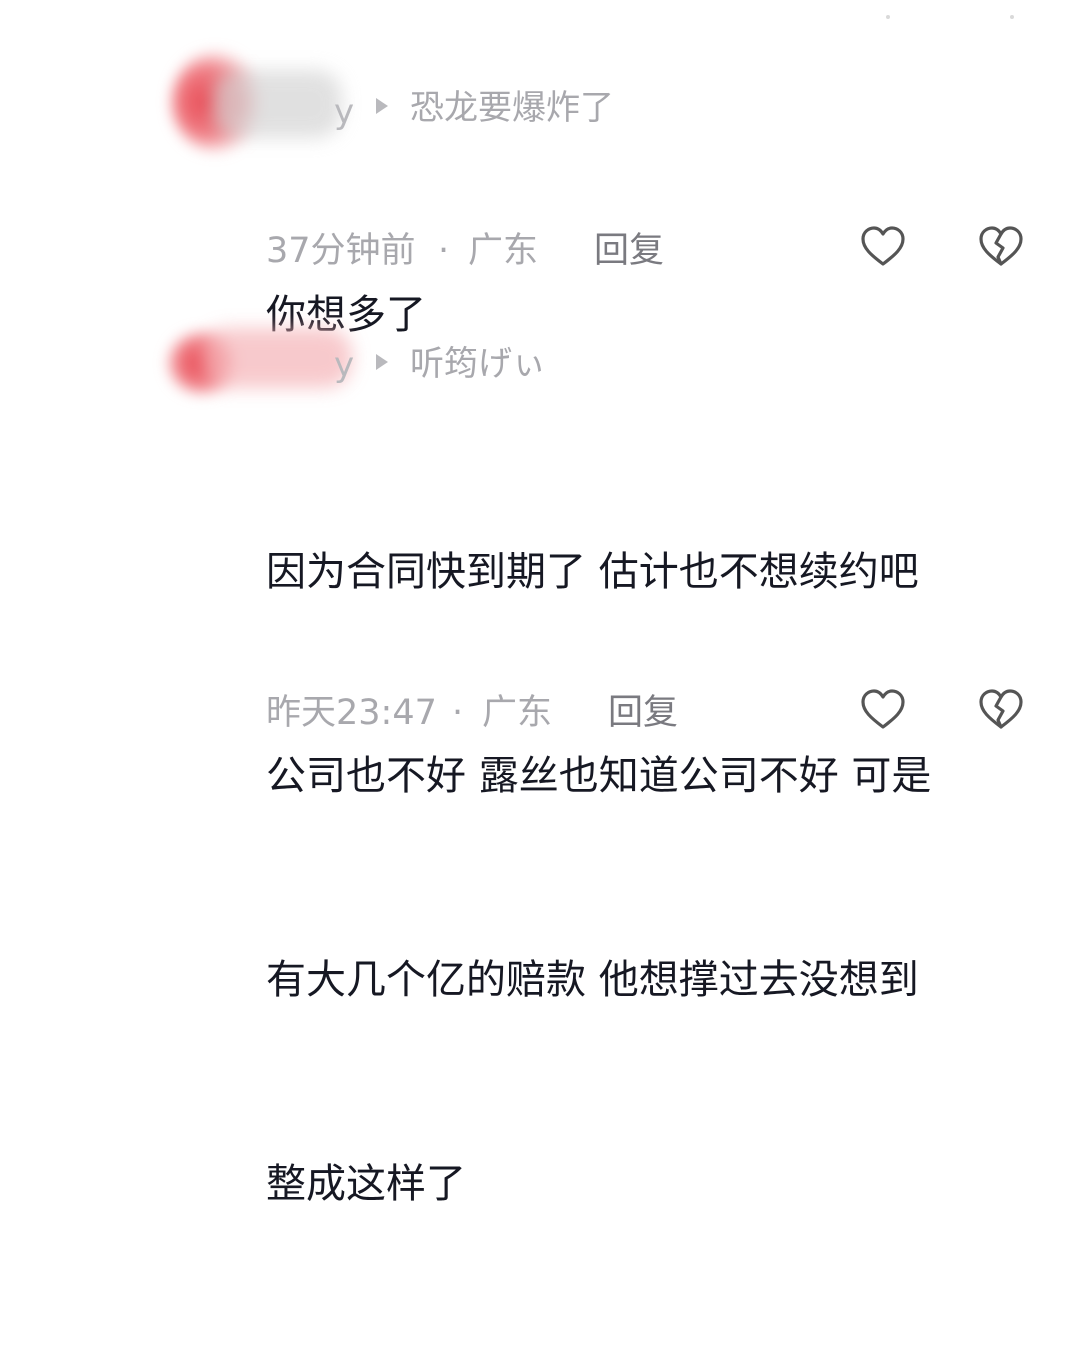 This screenshot has height=1354, width=1084. Describe the element at coordinates (478, 364) in the screenshot. I see `reply-target-name: 听筠げぃ` at that location.